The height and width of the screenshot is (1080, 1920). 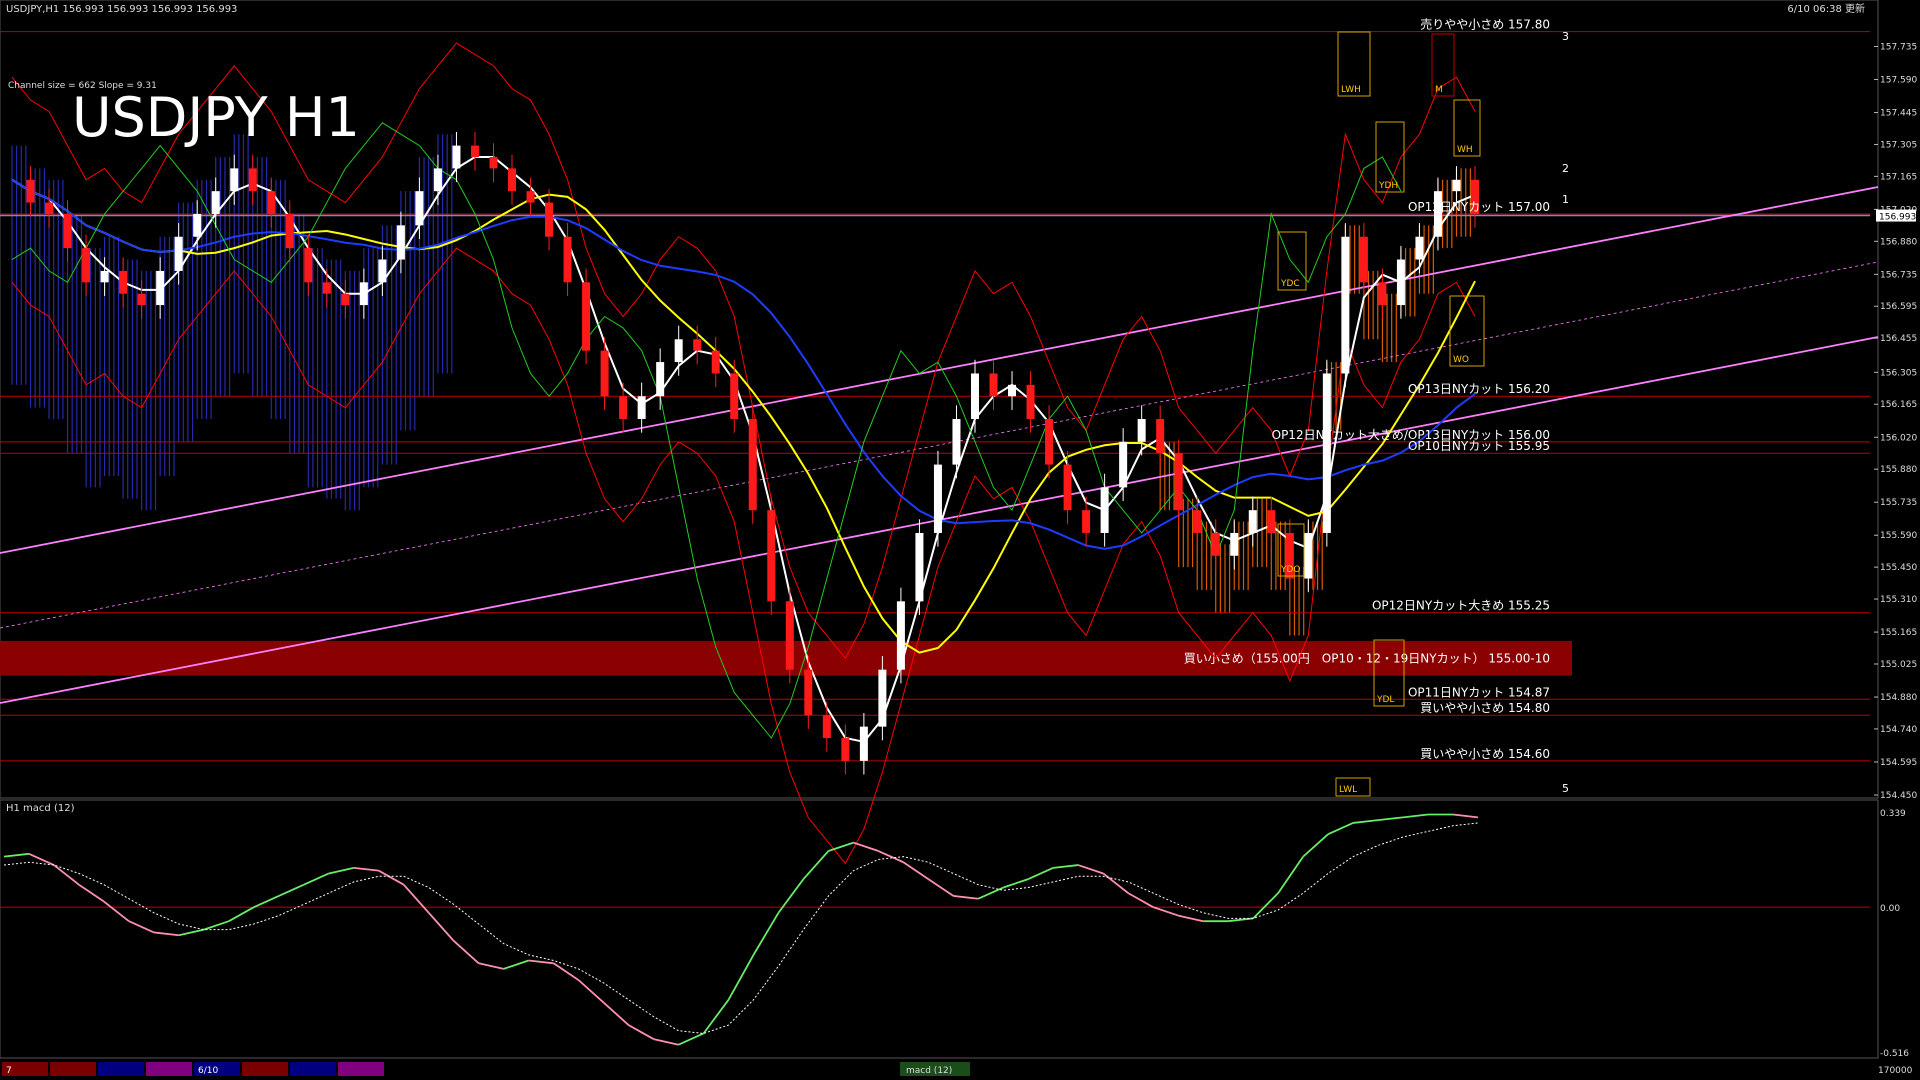 What do you see at coordinates (1898, 373) in the screenshot?
I see `price-tick-label: 156.305` at bounding box center [1898, 373].